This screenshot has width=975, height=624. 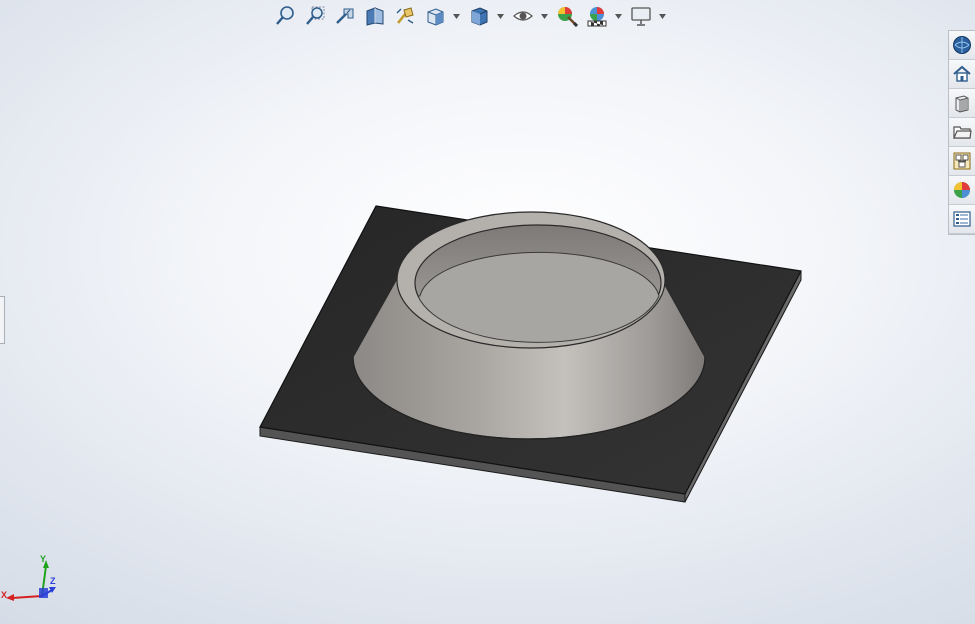 What do you see at coordinates (962, 219) in the screenshot?
I see `custom-properties-icon` at bounding box center [962, 219].